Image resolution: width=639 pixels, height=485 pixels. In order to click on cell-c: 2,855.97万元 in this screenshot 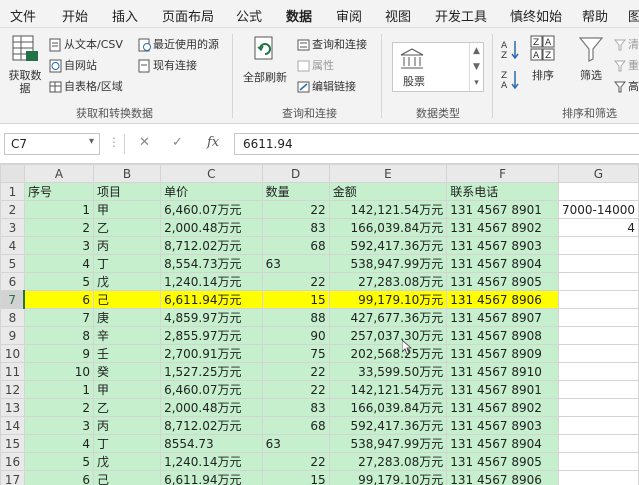, I will do `click(211, 335)`.